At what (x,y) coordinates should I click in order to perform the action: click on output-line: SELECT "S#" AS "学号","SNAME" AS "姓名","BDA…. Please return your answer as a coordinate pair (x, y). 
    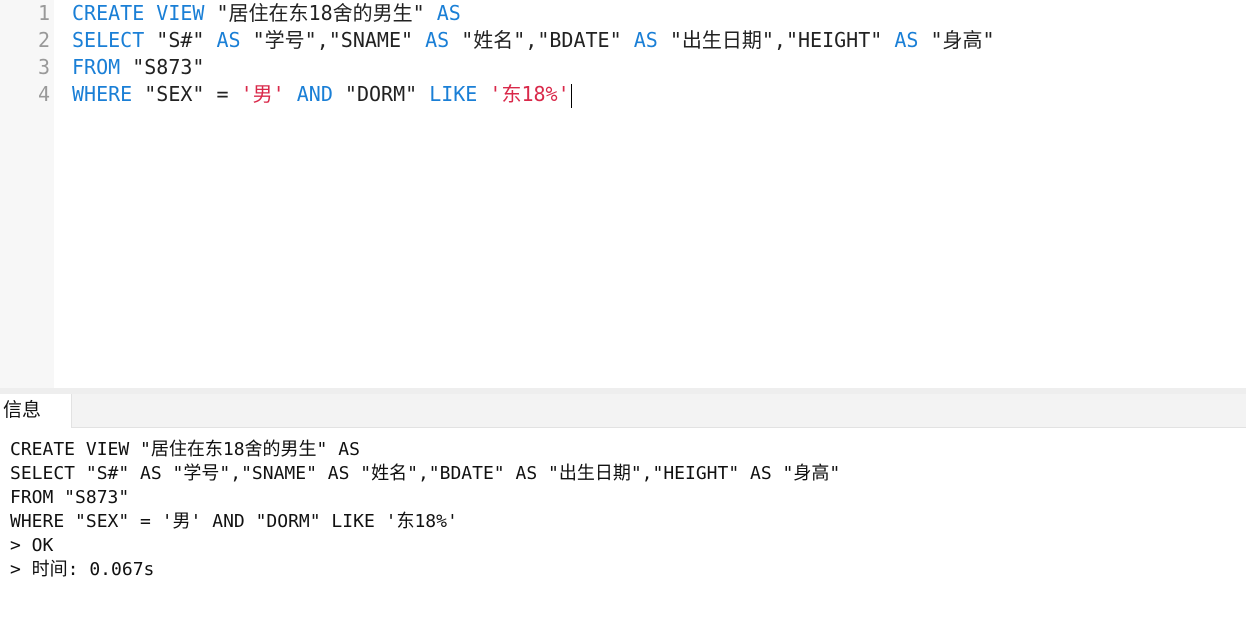
    Looking at the image, I should click on (425, 473).